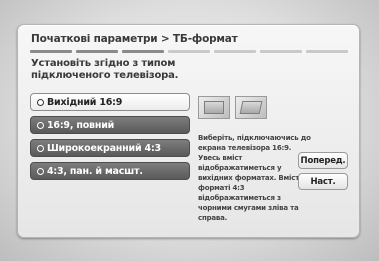 Image resolution: width=379 pixels, height=261 pixels. Describe the element at coordinates (104, 148) in the screenshot. I see `option-label: Широкоекранний 4:3` at that location.